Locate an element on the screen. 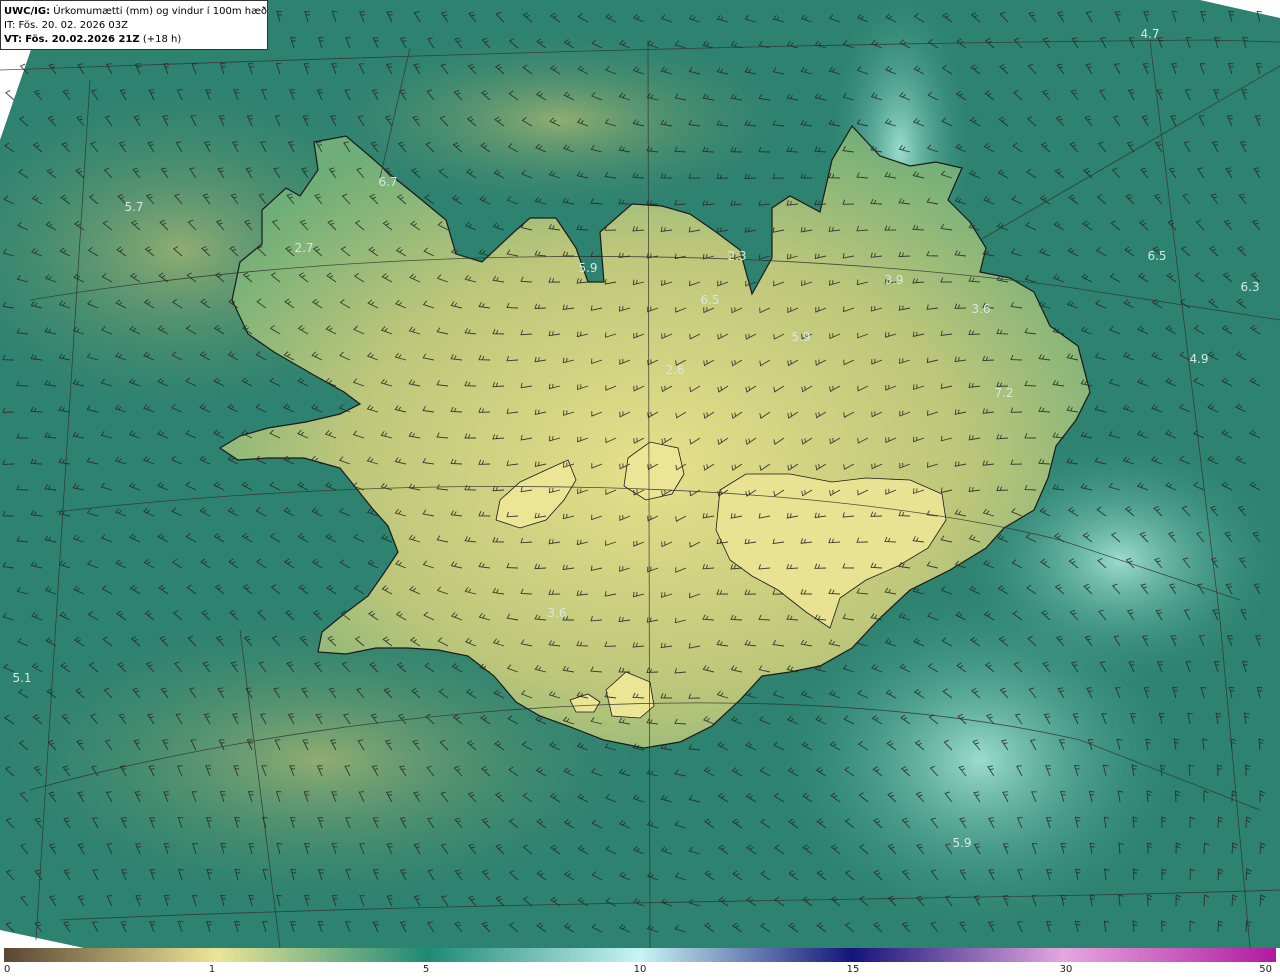 Image resolution: width=1280 pixels, height=978 pixels. colorbar-tick-10: 10 is located at coordinates (640, 969).